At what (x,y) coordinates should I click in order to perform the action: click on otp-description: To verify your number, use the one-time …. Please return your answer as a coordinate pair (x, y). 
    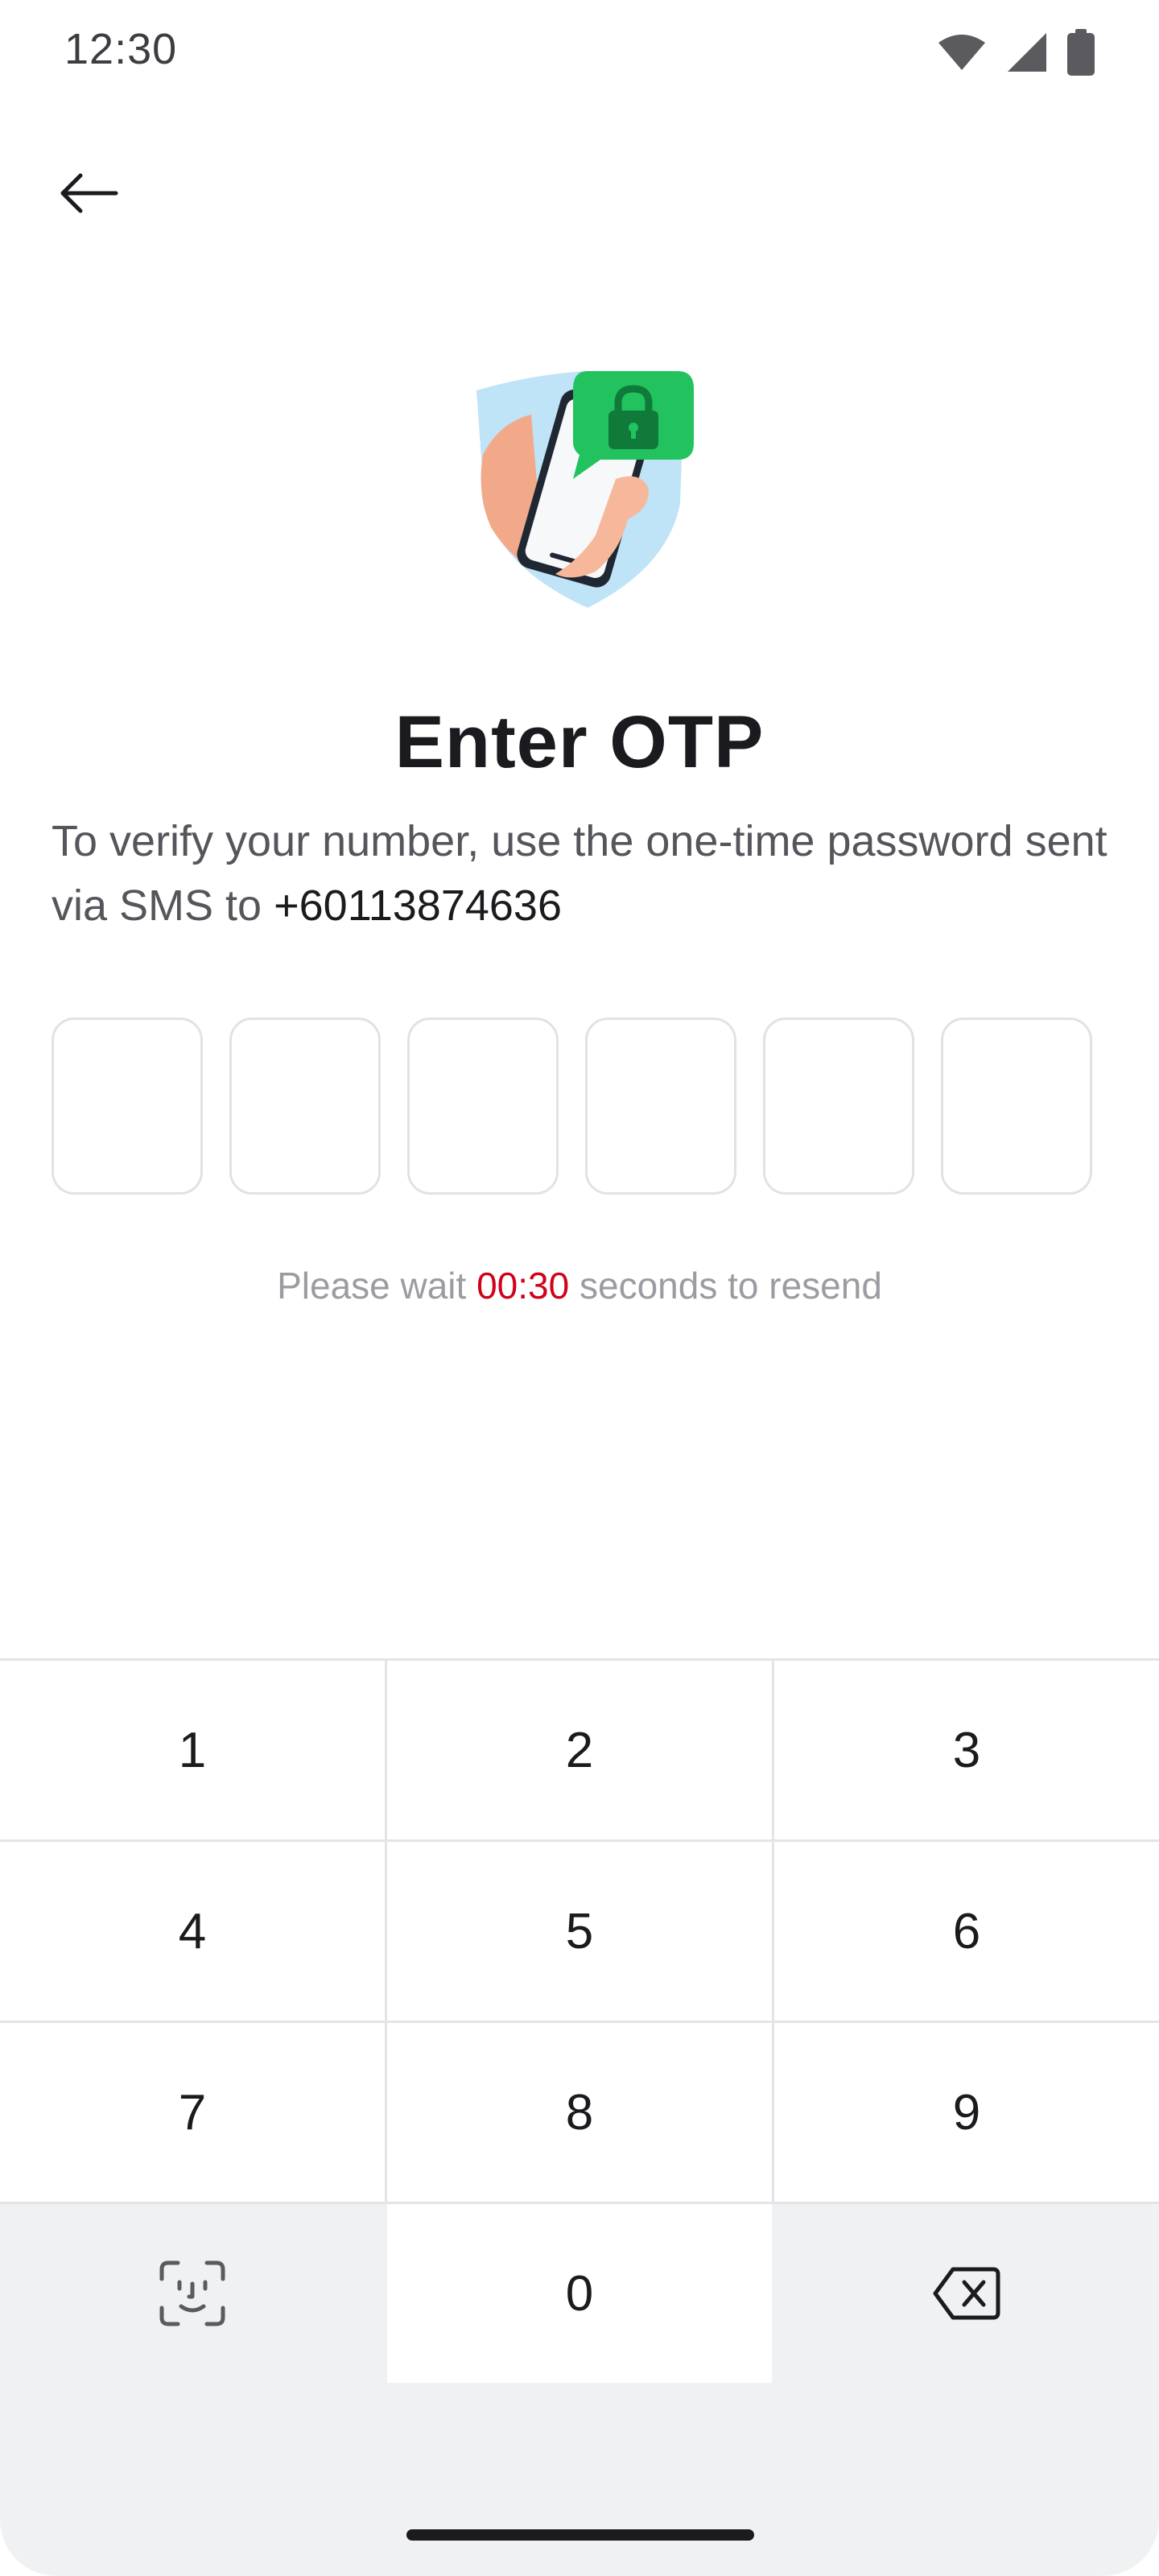
    Looking at the image, I should click on (583, 873).